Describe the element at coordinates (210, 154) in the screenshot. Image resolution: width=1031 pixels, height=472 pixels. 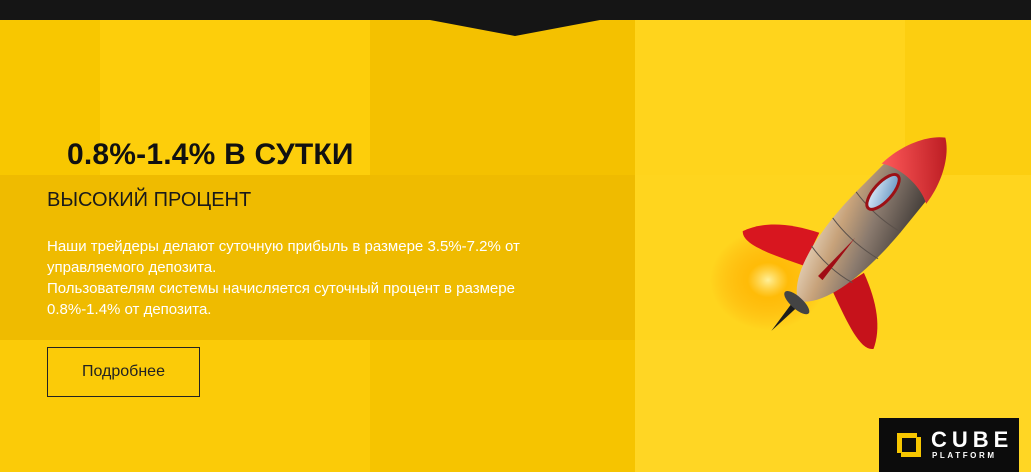
I see `headline: 0.8%-1.4% В СУТКИ` at that location.